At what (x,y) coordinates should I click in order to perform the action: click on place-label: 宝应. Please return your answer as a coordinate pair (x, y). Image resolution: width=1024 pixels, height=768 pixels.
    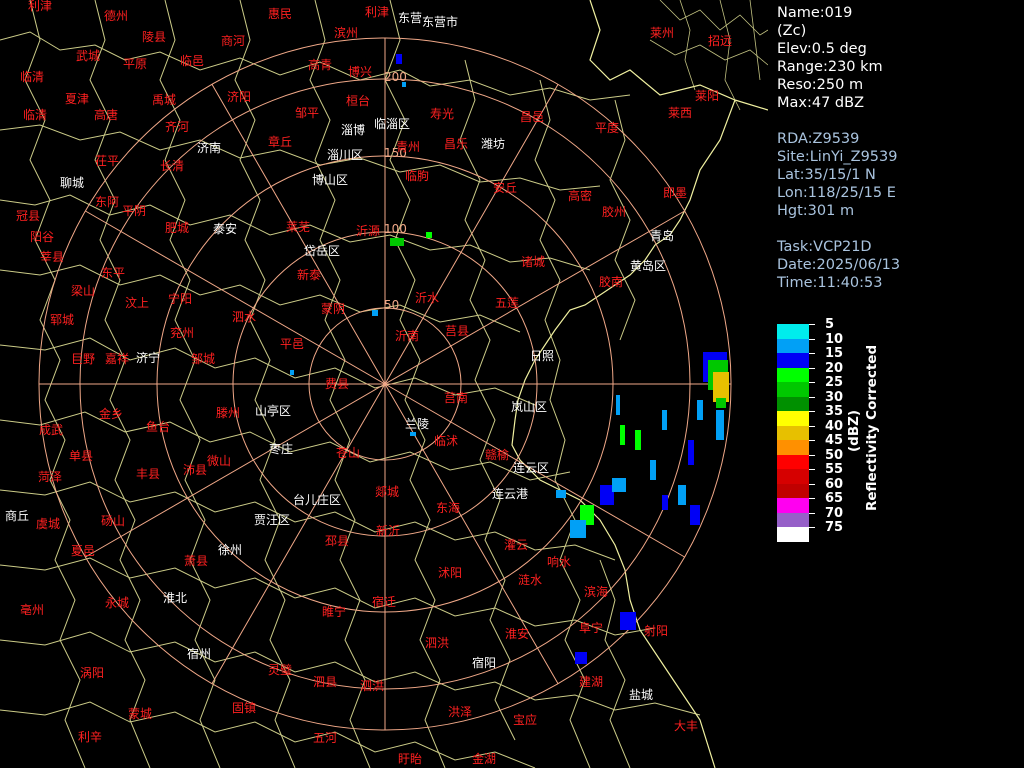
    Looking at the image, I should click on (525, 719).